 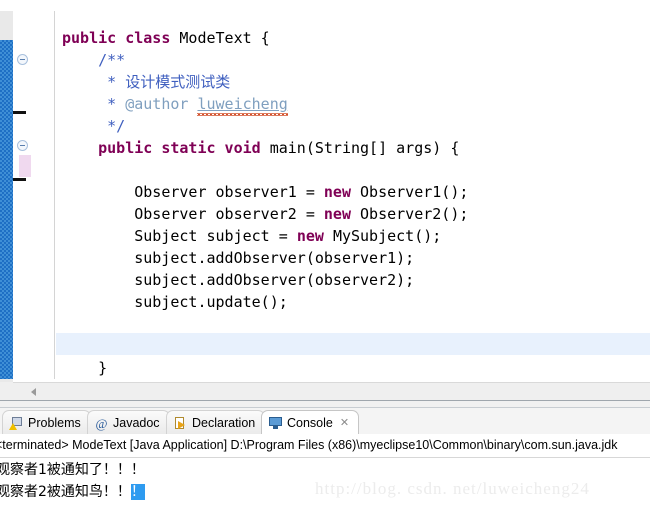 I want to click on tab-javadoc: @ Javadoc, so click(x=128, y=422).